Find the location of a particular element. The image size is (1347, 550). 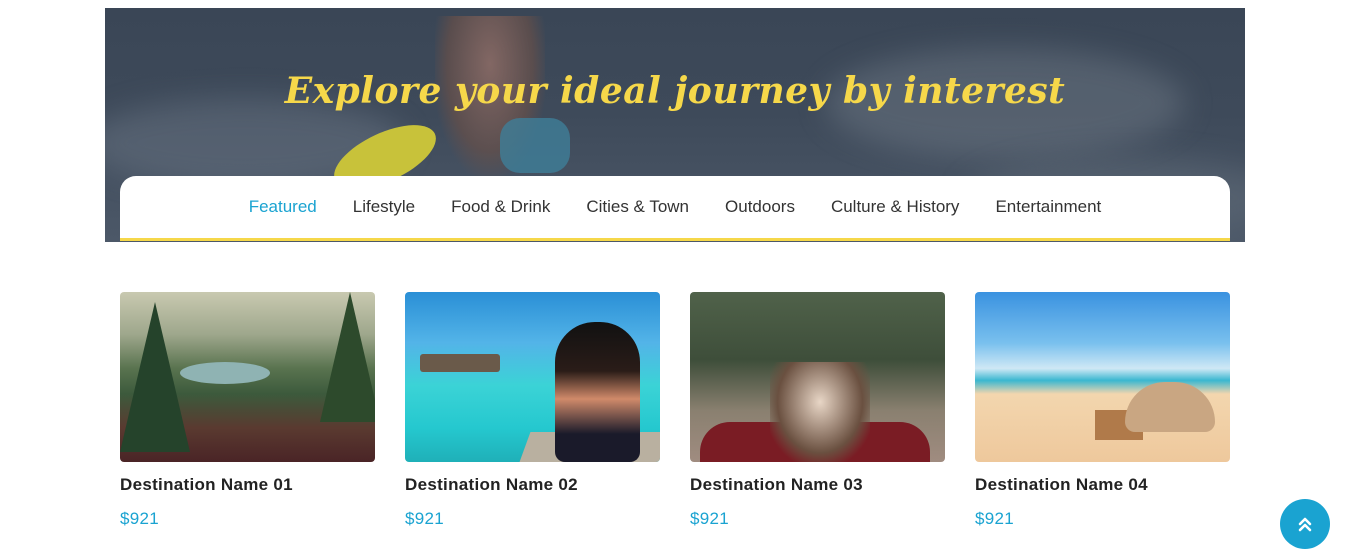

destination-card: Destination Name 03 $921 is located at coordinates (817, 410).